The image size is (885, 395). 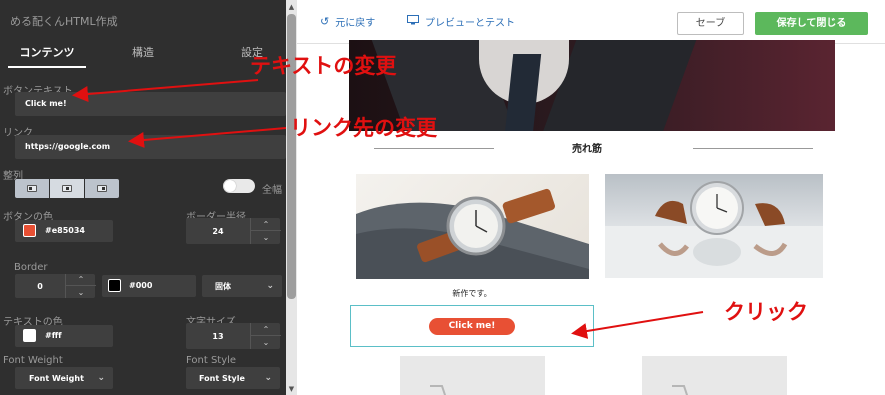 I want to click on undo-icon: ↺, so click(x=325, y=21).